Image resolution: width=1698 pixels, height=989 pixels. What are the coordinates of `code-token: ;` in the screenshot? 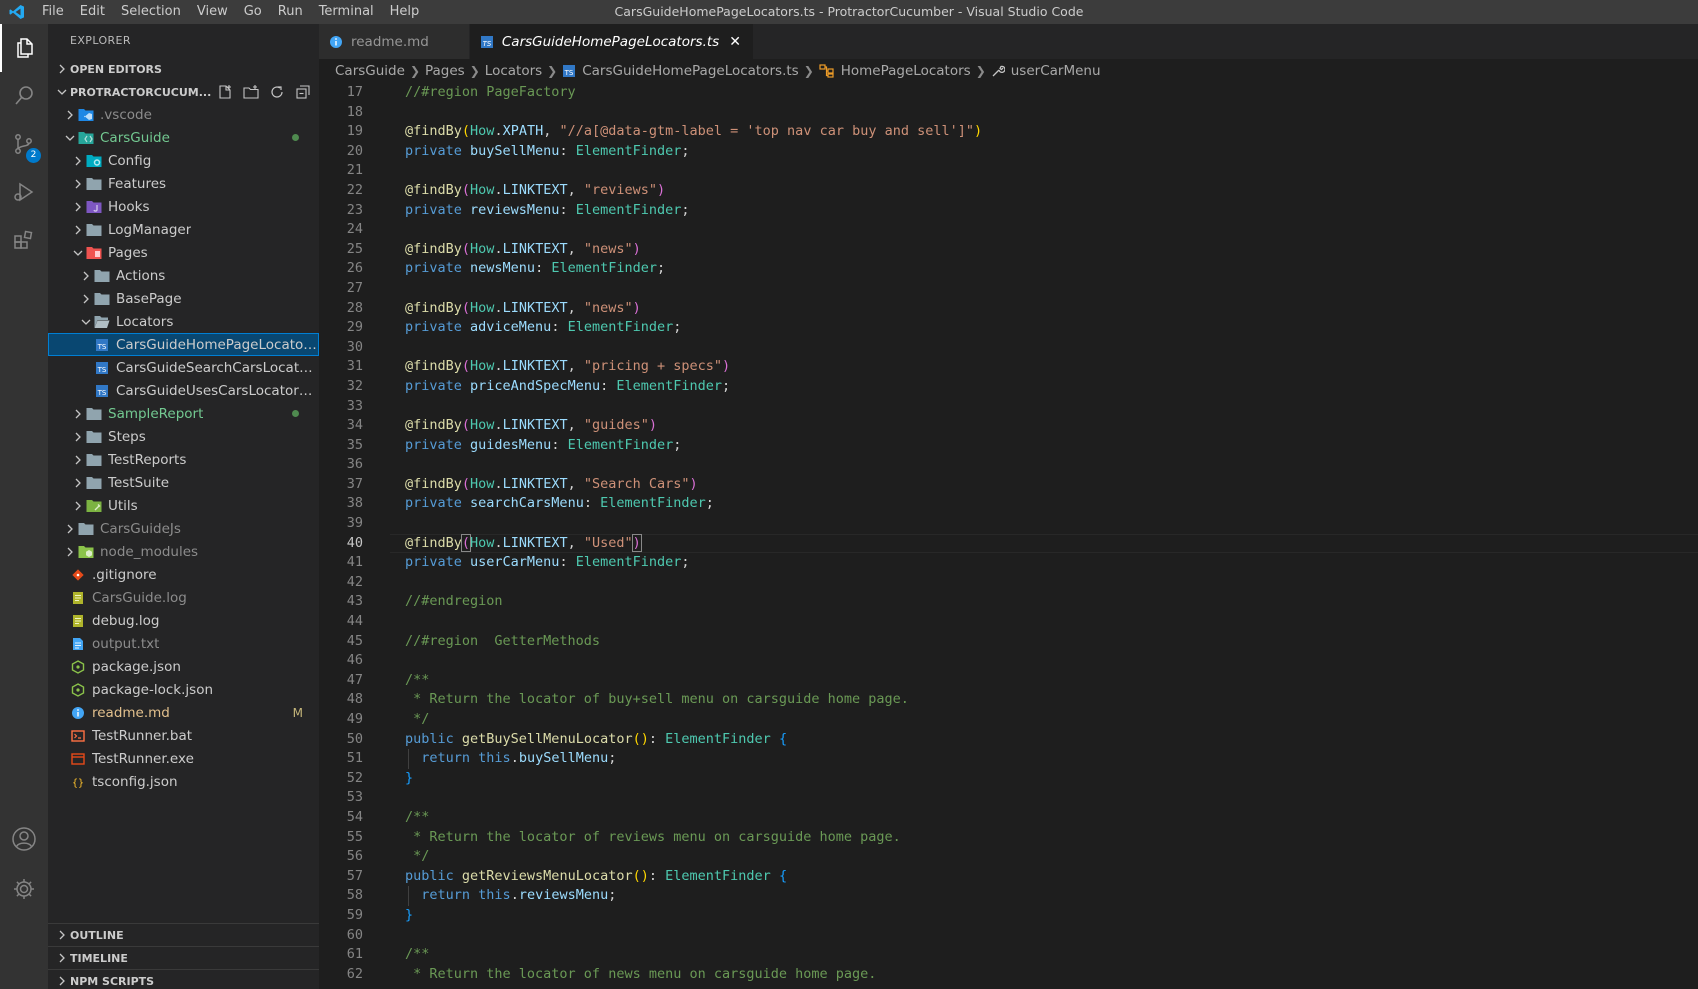 It's located at (661, 268).